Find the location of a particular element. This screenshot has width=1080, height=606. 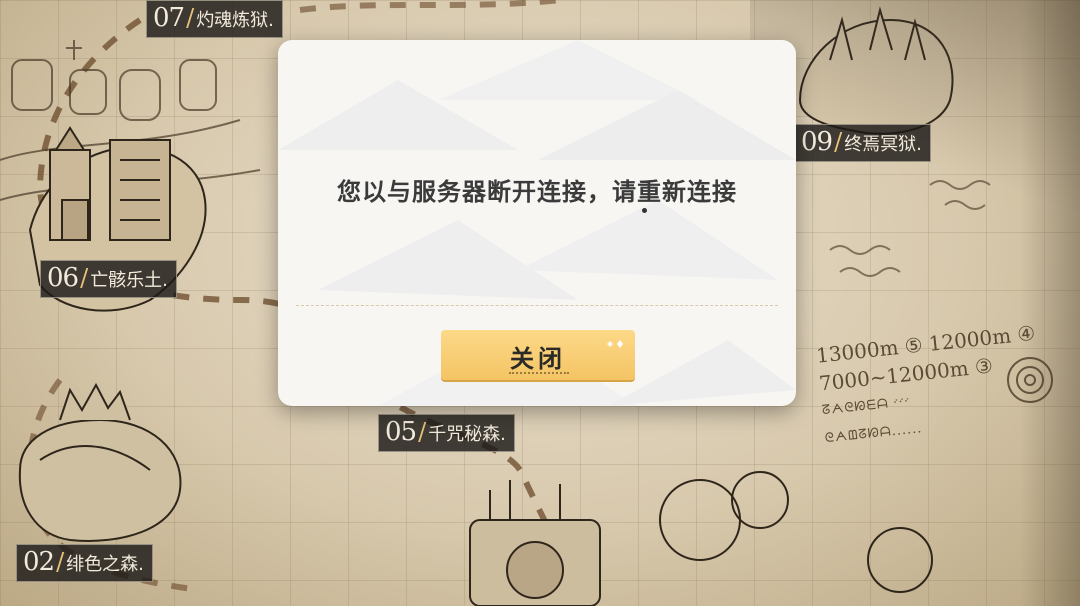

location-name: 千咒秘森. is located at coordinates (467, 434).